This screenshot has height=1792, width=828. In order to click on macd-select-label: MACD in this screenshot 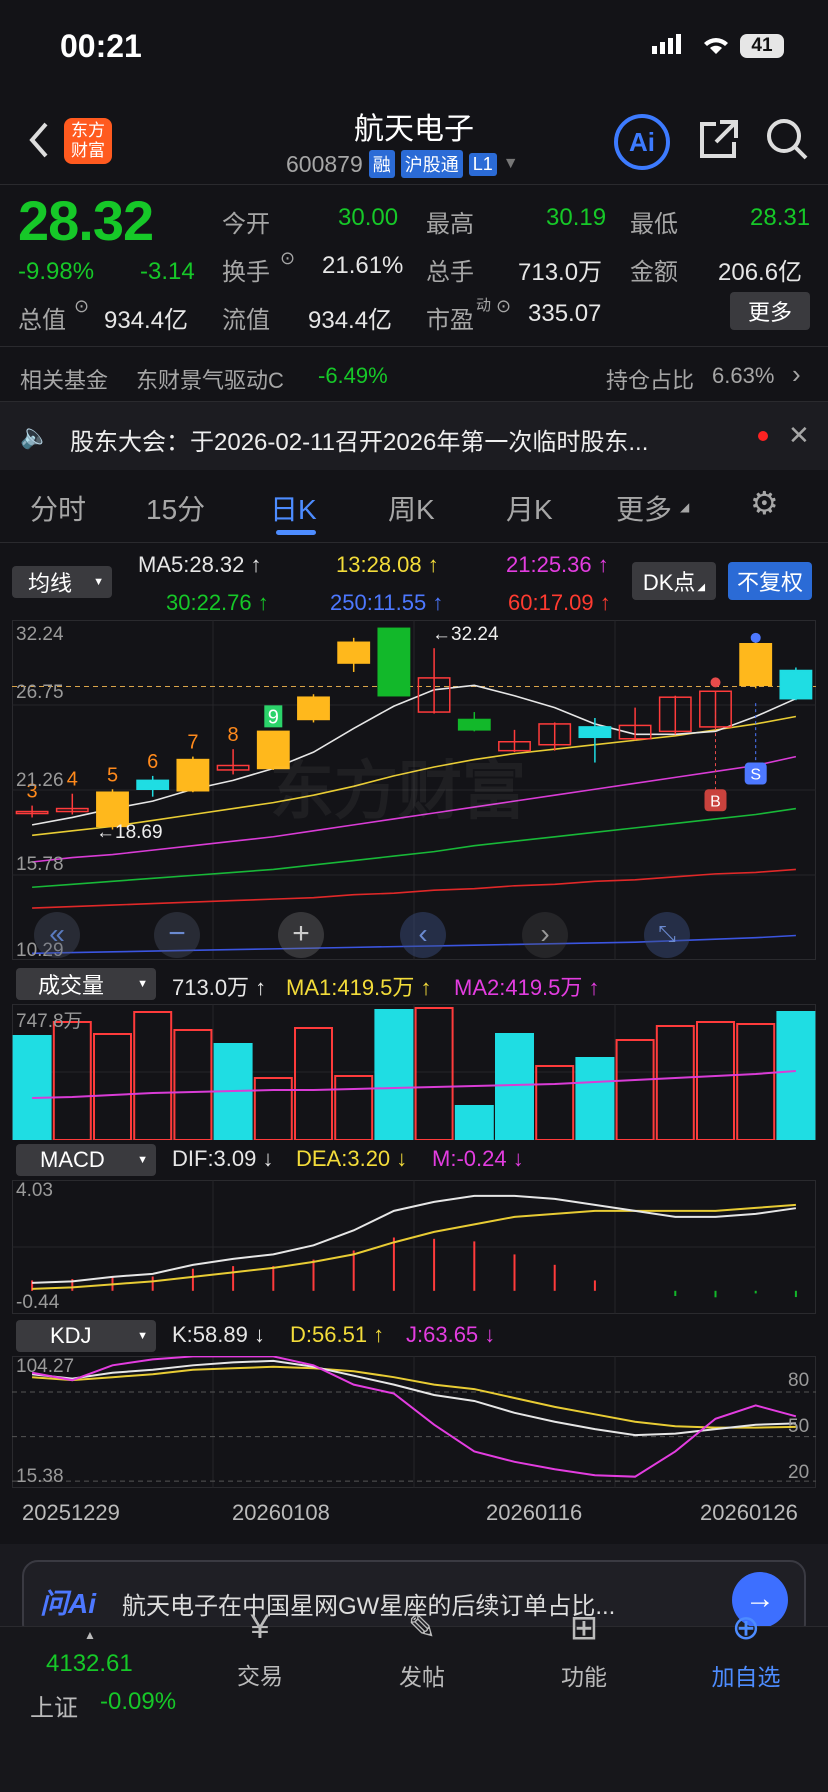, I will do `click(72, 1159)`.